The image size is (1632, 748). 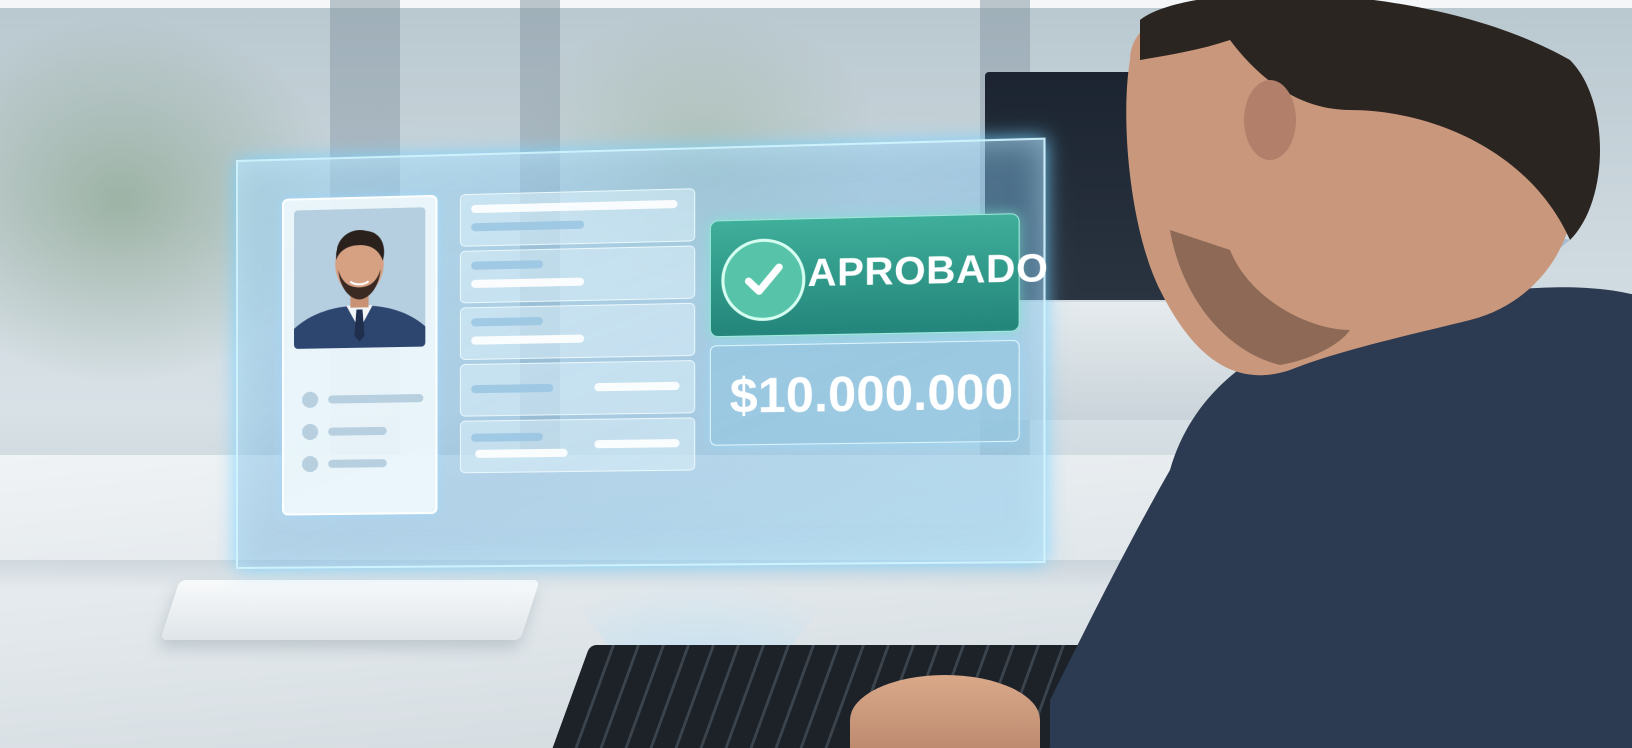 What do you see at coordinates (360, 355) in the screenshot?
I see `profile-card` at bounding box center [360, 355].